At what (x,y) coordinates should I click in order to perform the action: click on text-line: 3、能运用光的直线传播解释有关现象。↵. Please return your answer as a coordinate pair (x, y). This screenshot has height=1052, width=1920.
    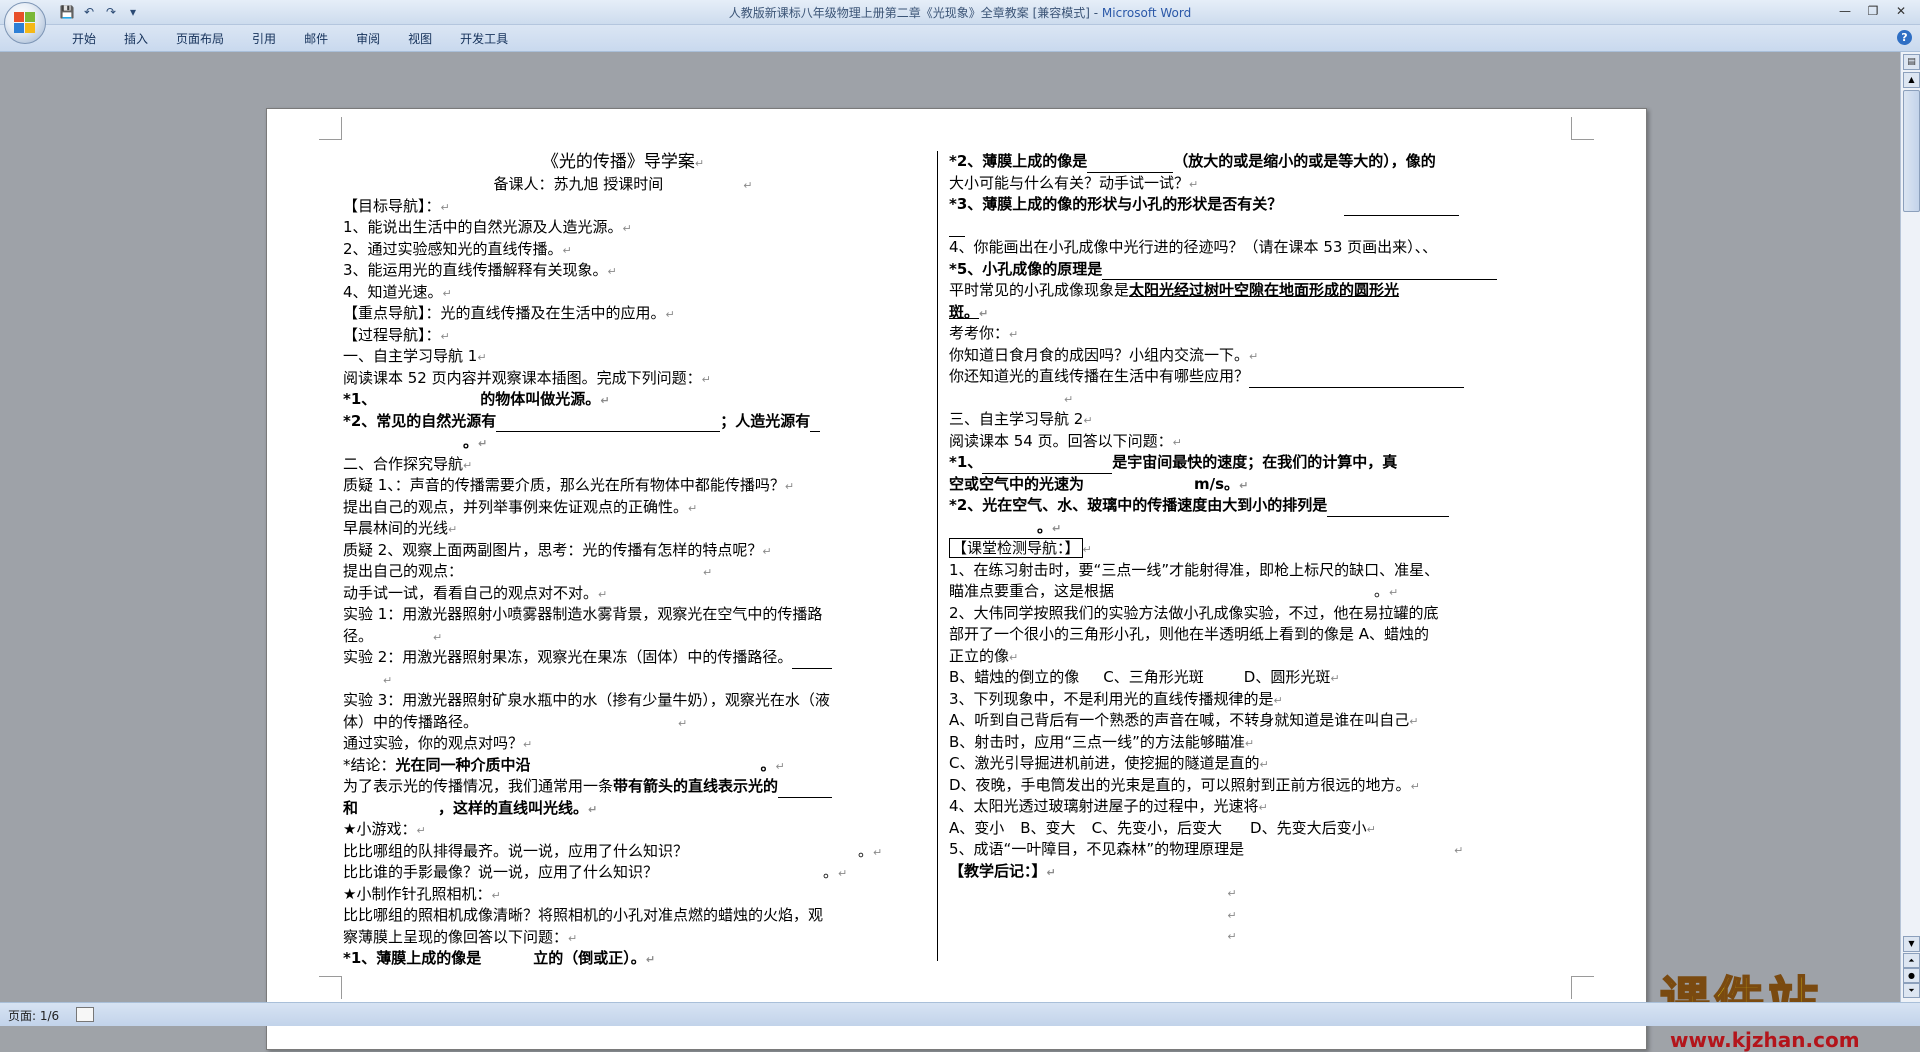
    Looking at the image, I should click on (480, 270).